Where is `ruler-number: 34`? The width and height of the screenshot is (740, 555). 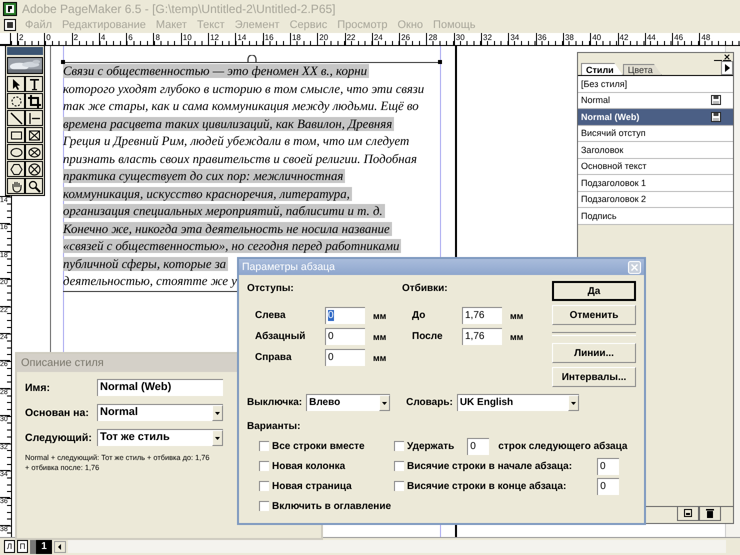 ruler-number: 34 is located at coordinates (522, 39).